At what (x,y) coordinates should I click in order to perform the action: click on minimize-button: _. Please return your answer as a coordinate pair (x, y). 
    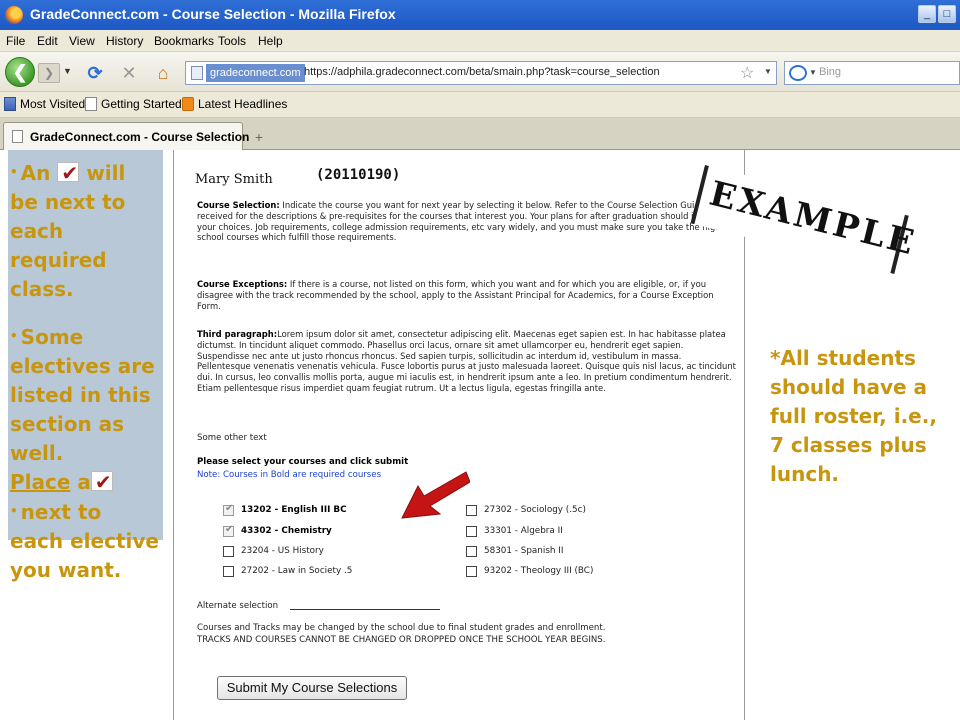
    Looking at the image, I should click on (927, 14).